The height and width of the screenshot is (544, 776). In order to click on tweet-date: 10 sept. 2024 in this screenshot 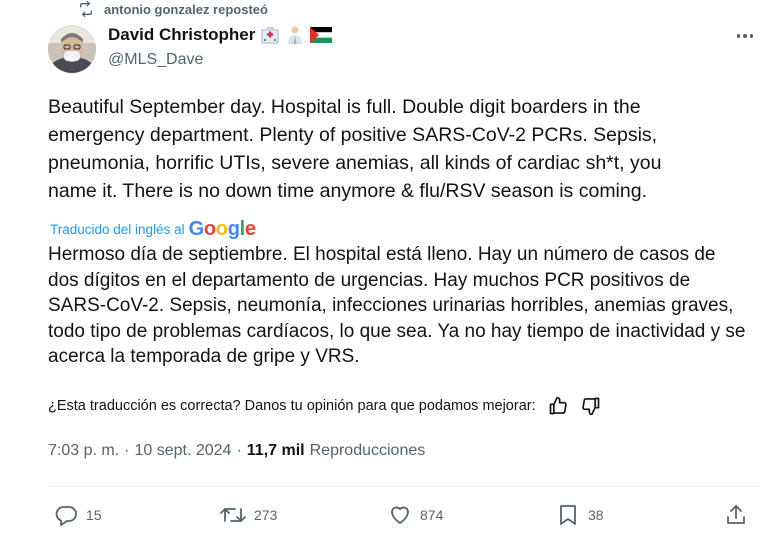, I will do `click(182, 451)`.